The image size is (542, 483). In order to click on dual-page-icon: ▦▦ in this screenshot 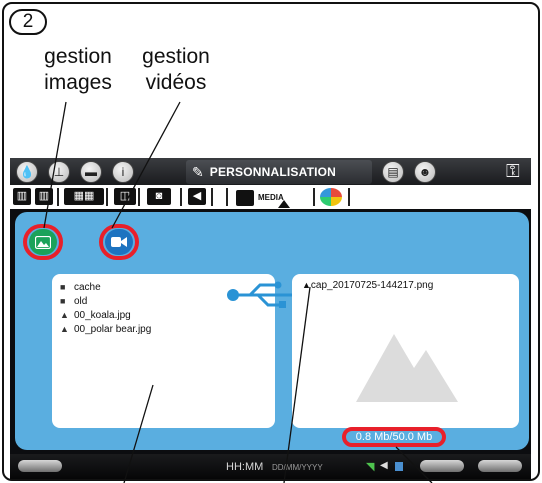, I will do `click(84, 196)`.